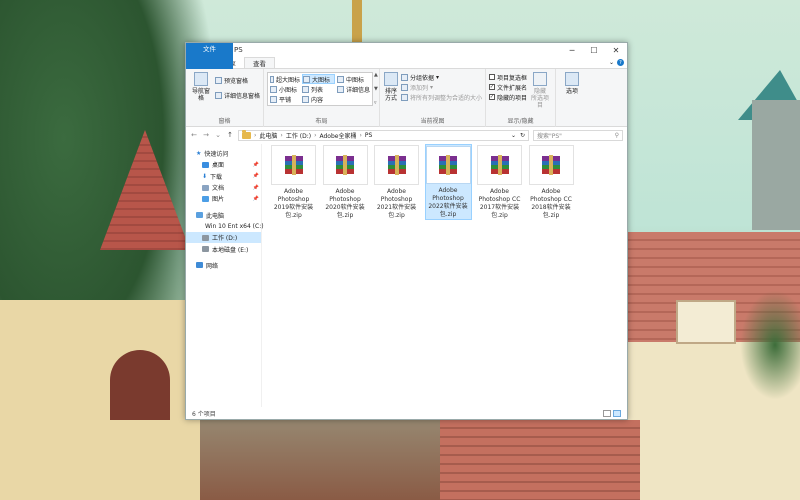 The image size is (800, 500). I want to click on forward-arrow-icon: →, so click(206, 135).